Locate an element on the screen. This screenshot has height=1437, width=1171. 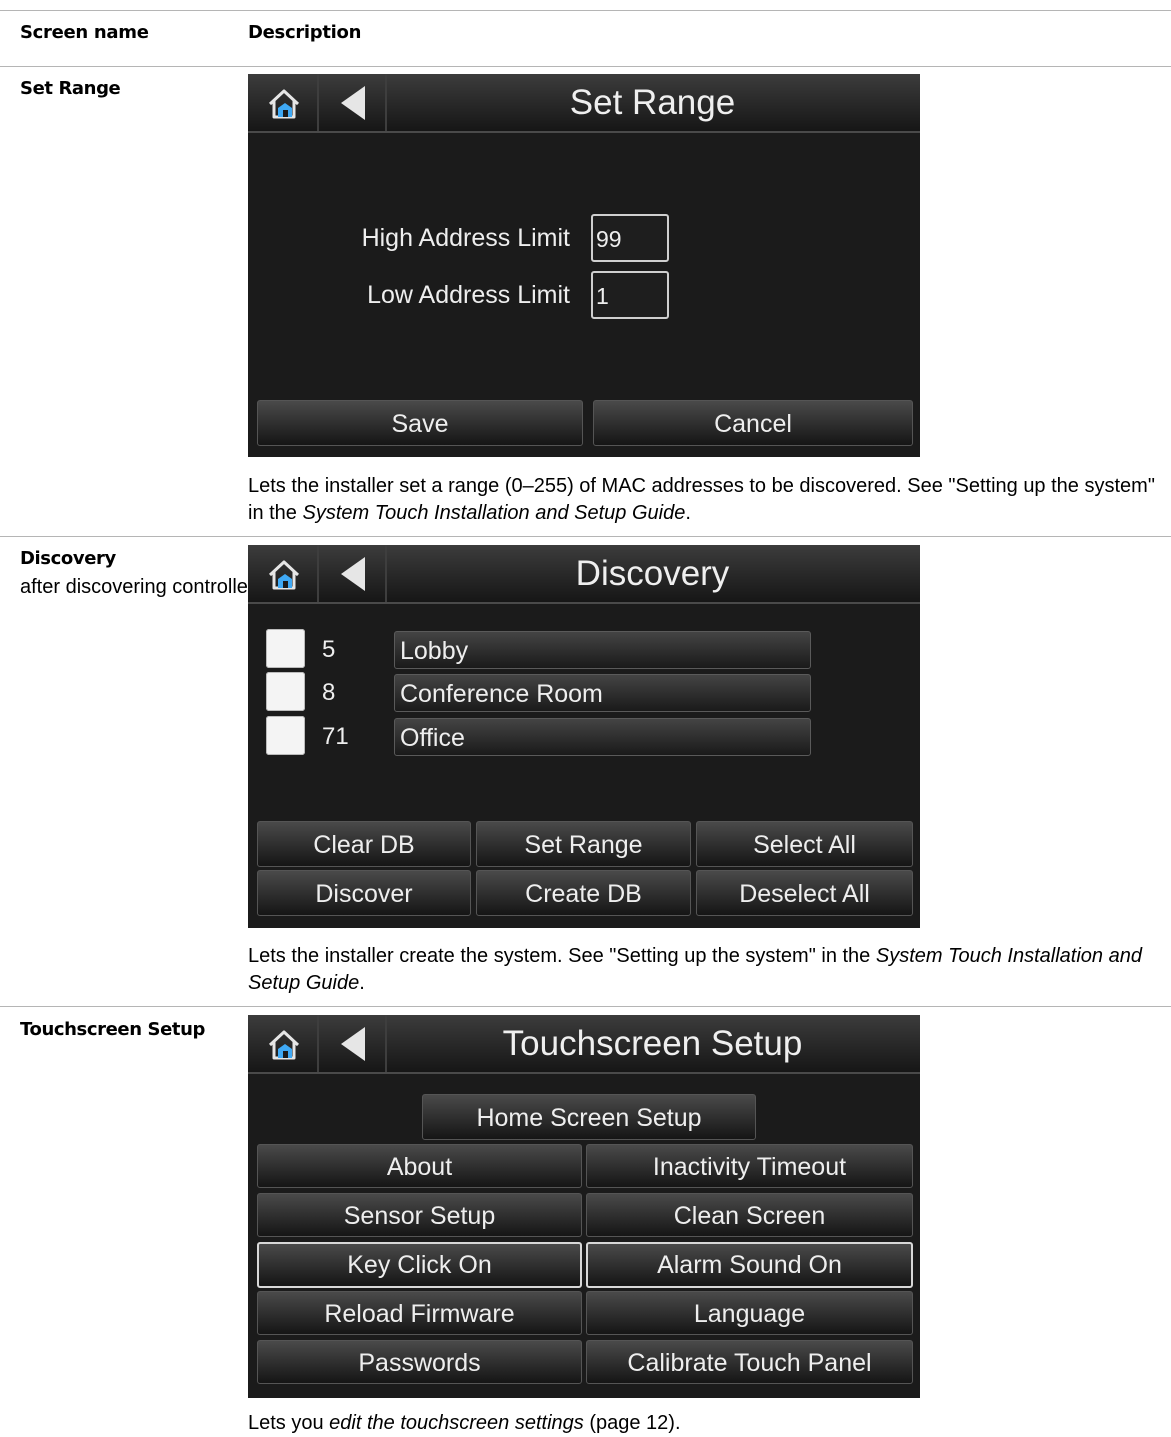
clear-db-button: Clear DB is located at coordinates (364, 844).